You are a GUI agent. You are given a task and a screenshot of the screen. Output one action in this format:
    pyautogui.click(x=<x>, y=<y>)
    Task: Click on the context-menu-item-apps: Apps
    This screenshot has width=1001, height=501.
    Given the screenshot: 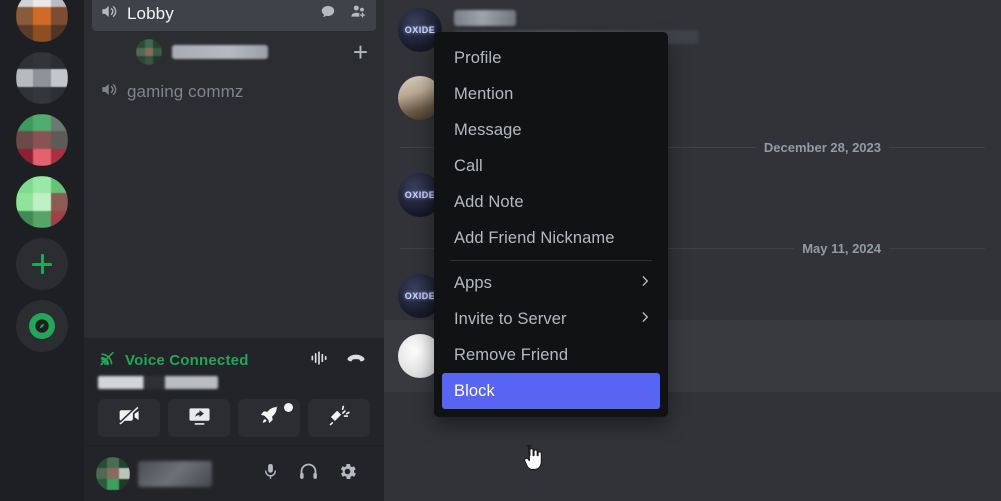 What is the action you would take?
    pyautogui.click(x=551, y=283)
    